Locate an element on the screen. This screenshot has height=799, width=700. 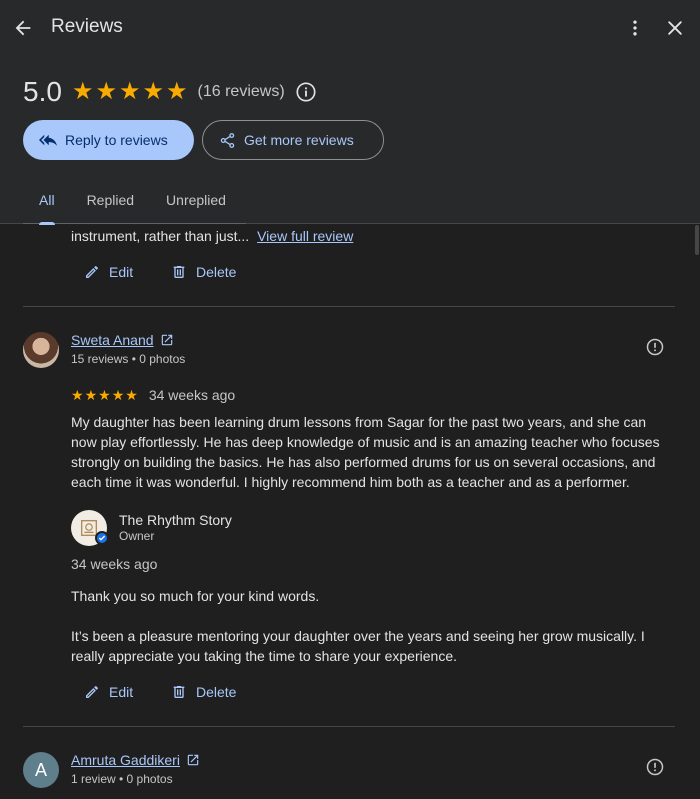
verified-badge-icon is located at coordinates (102, 538).